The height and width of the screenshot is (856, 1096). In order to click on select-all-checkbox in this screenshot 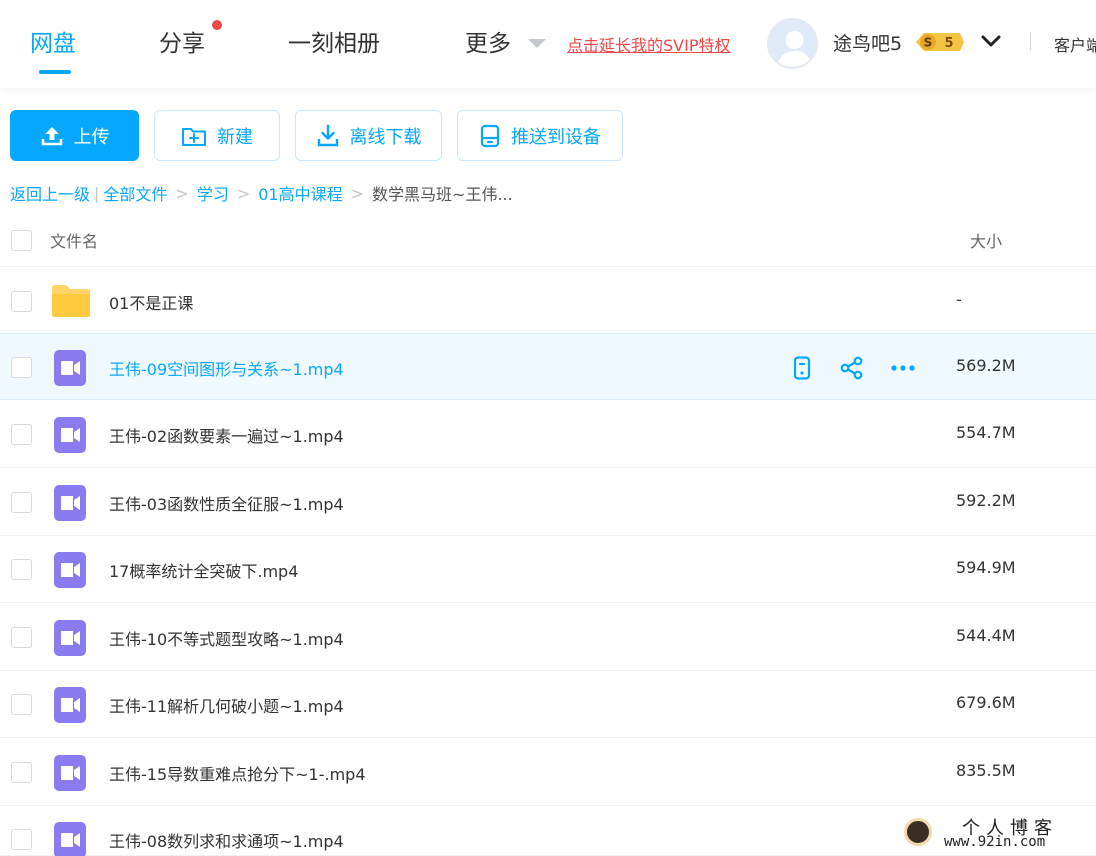, I will do `click(21, 240)`.